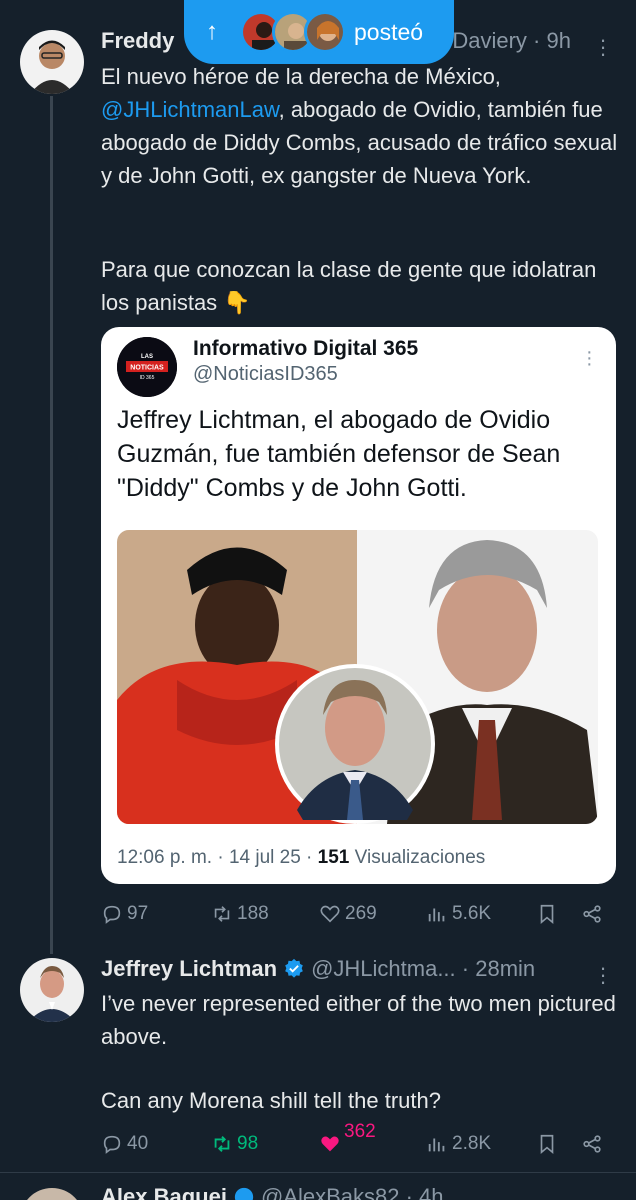 Image resolution: width=636 pixels, height=1200 pixels. I want to click on quote-timestamp: 12:06 p. m. · 14 jul 25 ·, so click(217, 857).